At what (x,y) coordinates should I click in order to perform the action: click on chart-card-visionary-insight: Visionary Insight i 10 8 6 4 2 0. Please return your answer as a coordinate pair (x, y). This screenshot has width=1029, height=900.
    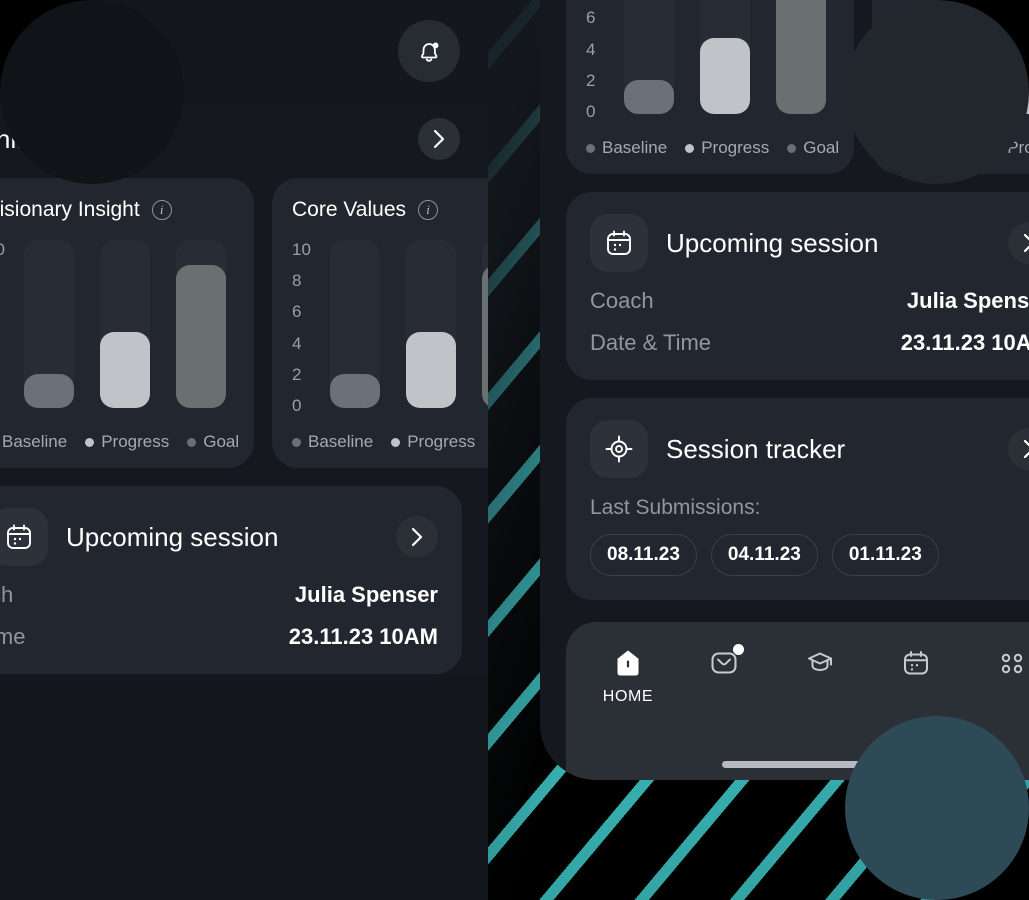
    Looking at the image, I should click on (127, 323).